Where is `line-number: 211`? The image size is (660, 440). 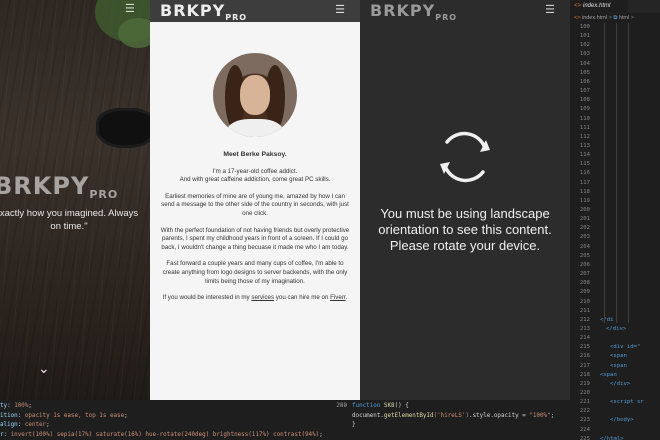
line-number: 211 is located at coordinates (584, 310).